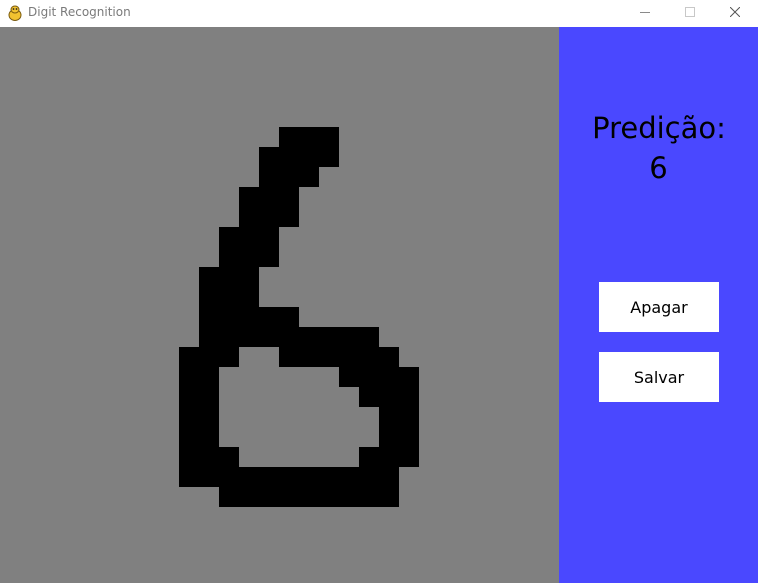 The height and width of the screenshot is (583, 758). What do you see at coordinates (379, 13) in the screenshot?
I see `title-bar: Digit Recognition` at bounding box center [379, 13].